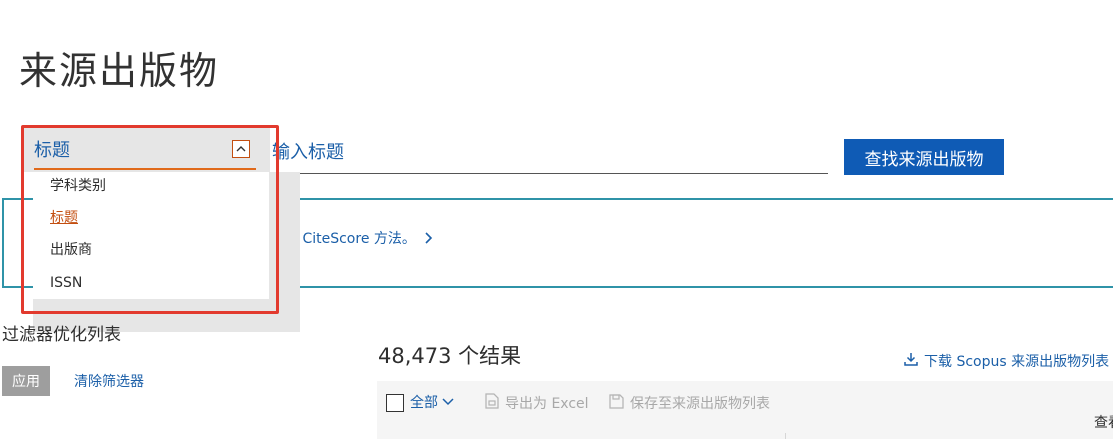 Image resolution: width=1113 pixels, height=439 pixels. I want to click on chevron-down-icon, so click(448, 402).